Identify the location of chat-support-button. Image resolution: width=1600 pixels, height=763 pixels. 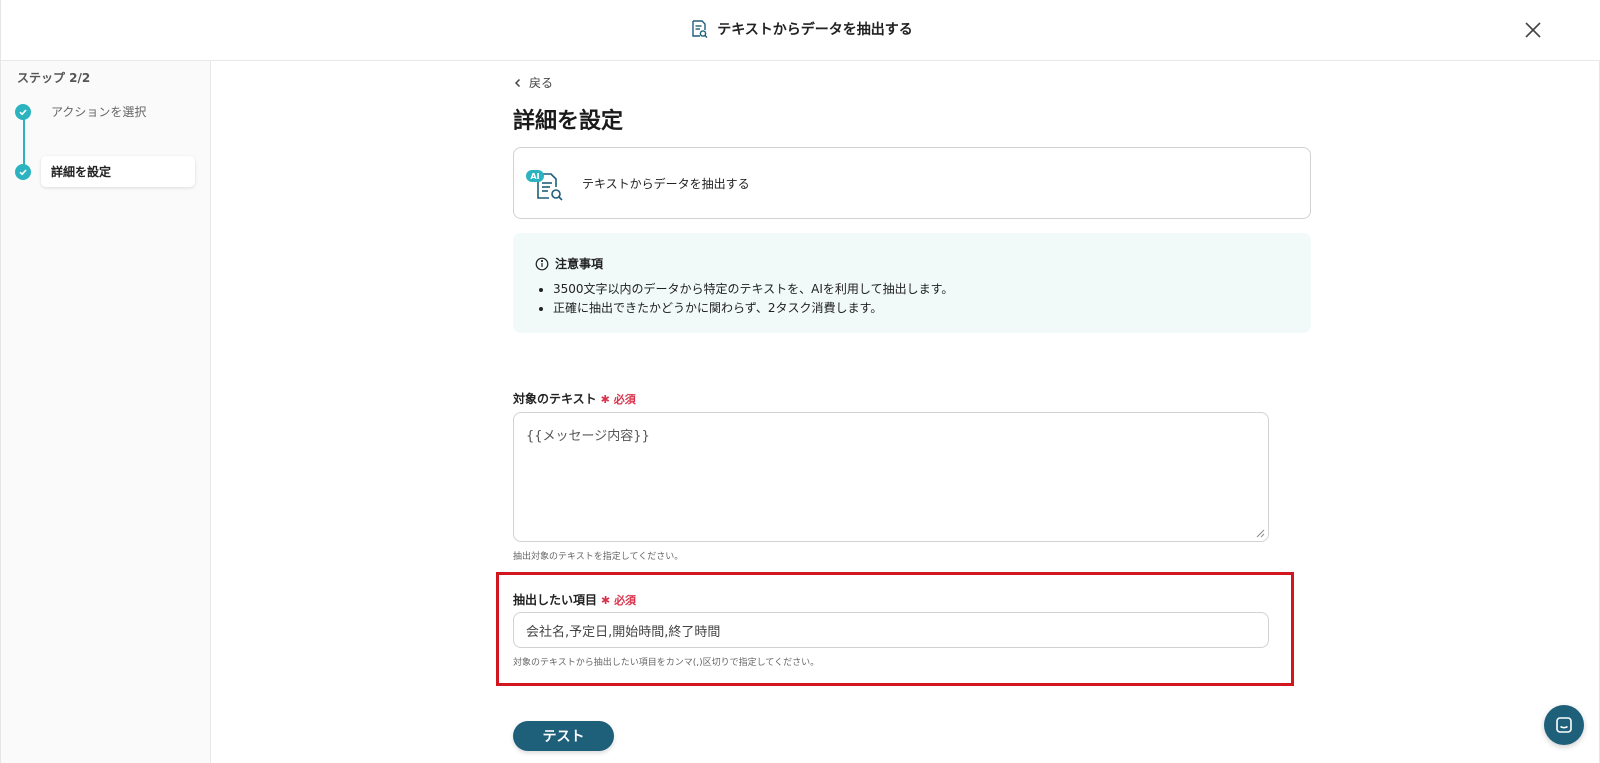
(1564, 725).